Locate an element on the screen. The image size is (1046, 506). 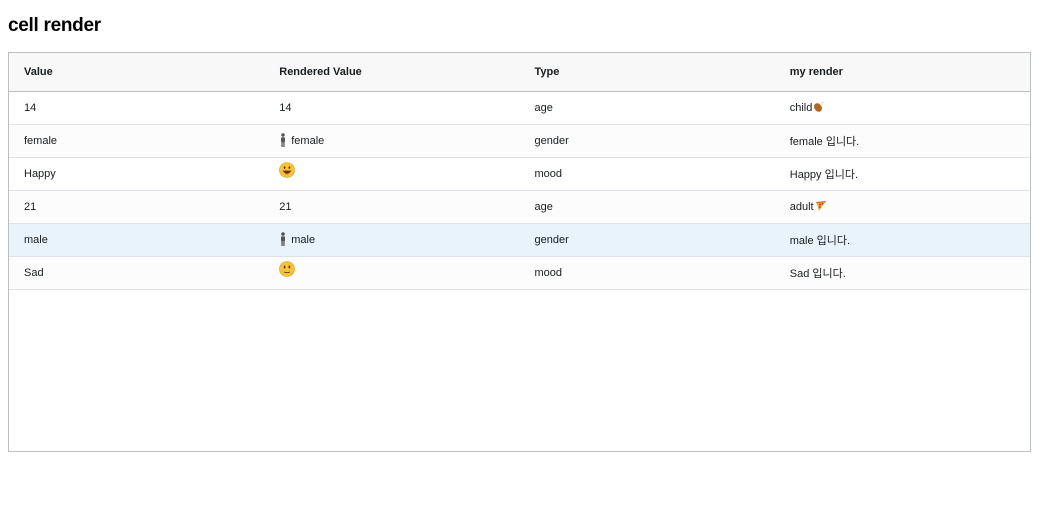
cell-my-render: adult is located at coordinates (902, 207).